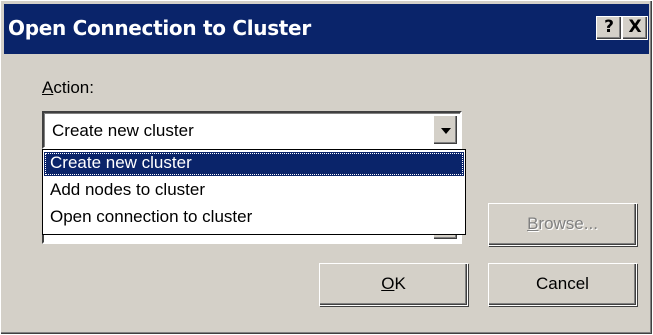 The height and width of the screenshot is (335, 653). What do you see at coordinates (533, 223) in the screenshot?
I see `browse-accel: B` at bounding box center [533, 223].